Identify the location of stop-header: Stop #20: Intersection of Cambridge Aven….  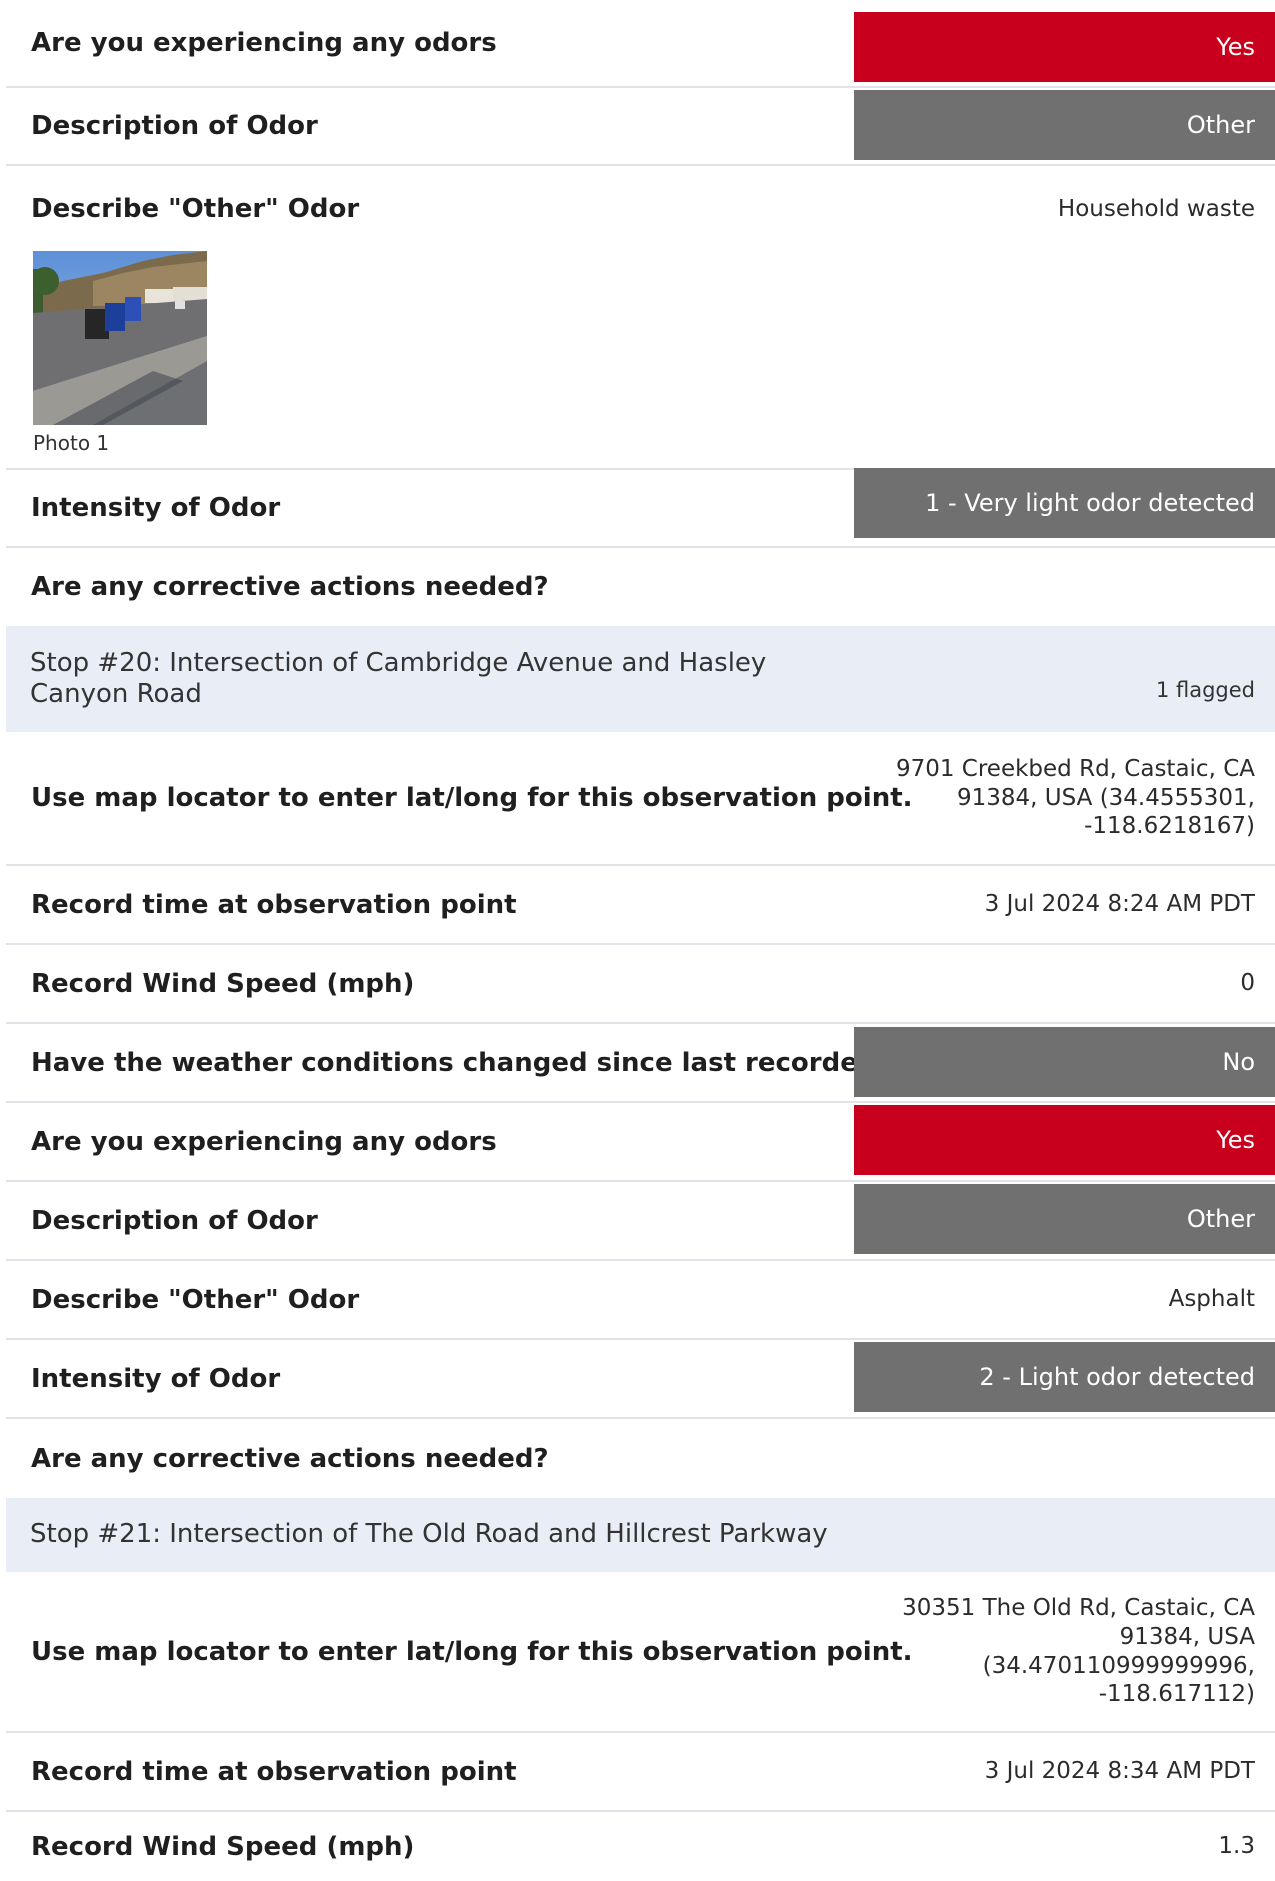
(640, 679).